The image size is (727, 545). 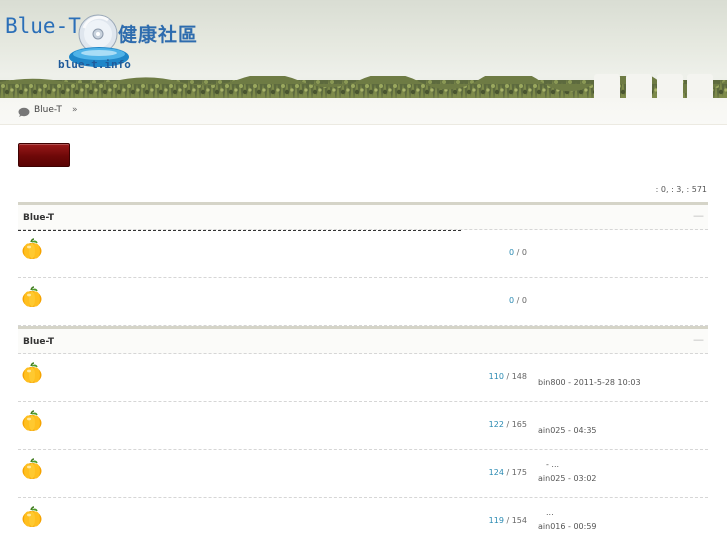 I want to click on last-post-meta: ain016 - 00:59, so click(x=567, y=526).